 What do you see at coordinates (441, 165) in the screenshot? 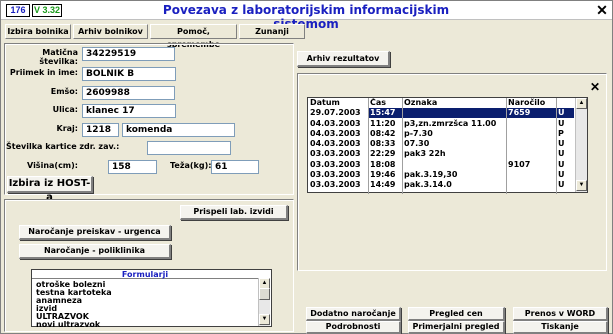
I see `table-row: 03.03.2003 18:08 9107 U` at bounding box center [441, 165].